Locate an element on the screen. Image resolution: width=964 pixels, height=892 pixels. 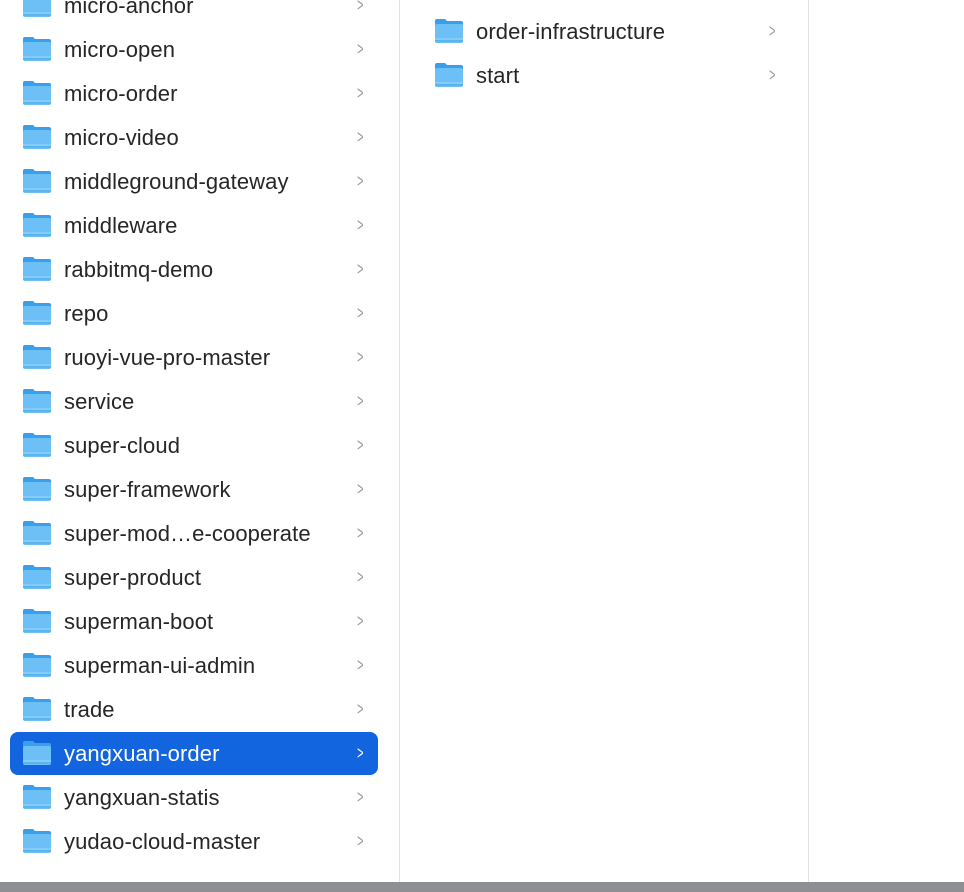
folder-name: ruoyi-vue-pro-master is located at coordinates (167, 357).